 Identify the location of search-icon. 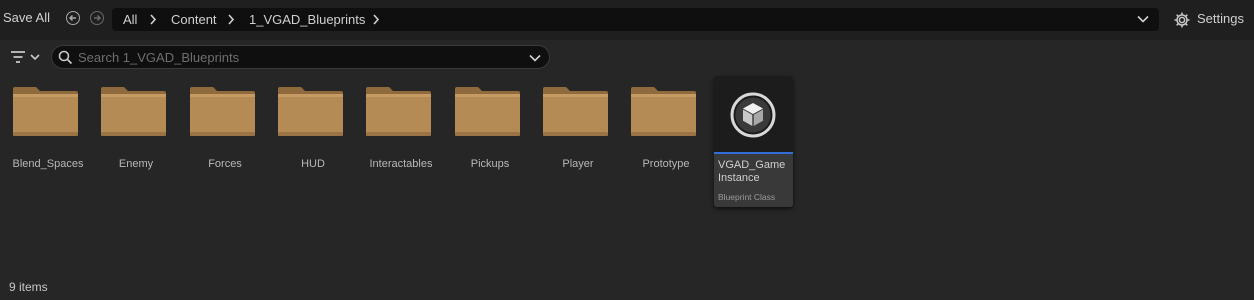
(65, 57).